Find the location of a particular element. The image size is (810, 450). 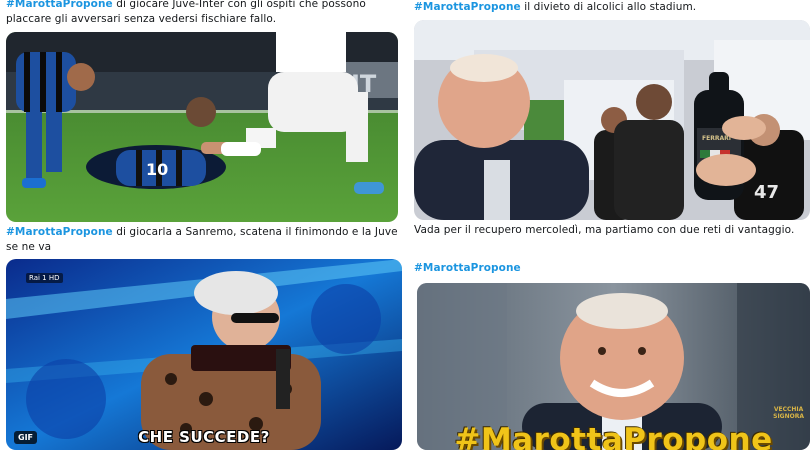

tweet-body: il divieto di alcolici allo stadium. is located at coordinates (608, 7).